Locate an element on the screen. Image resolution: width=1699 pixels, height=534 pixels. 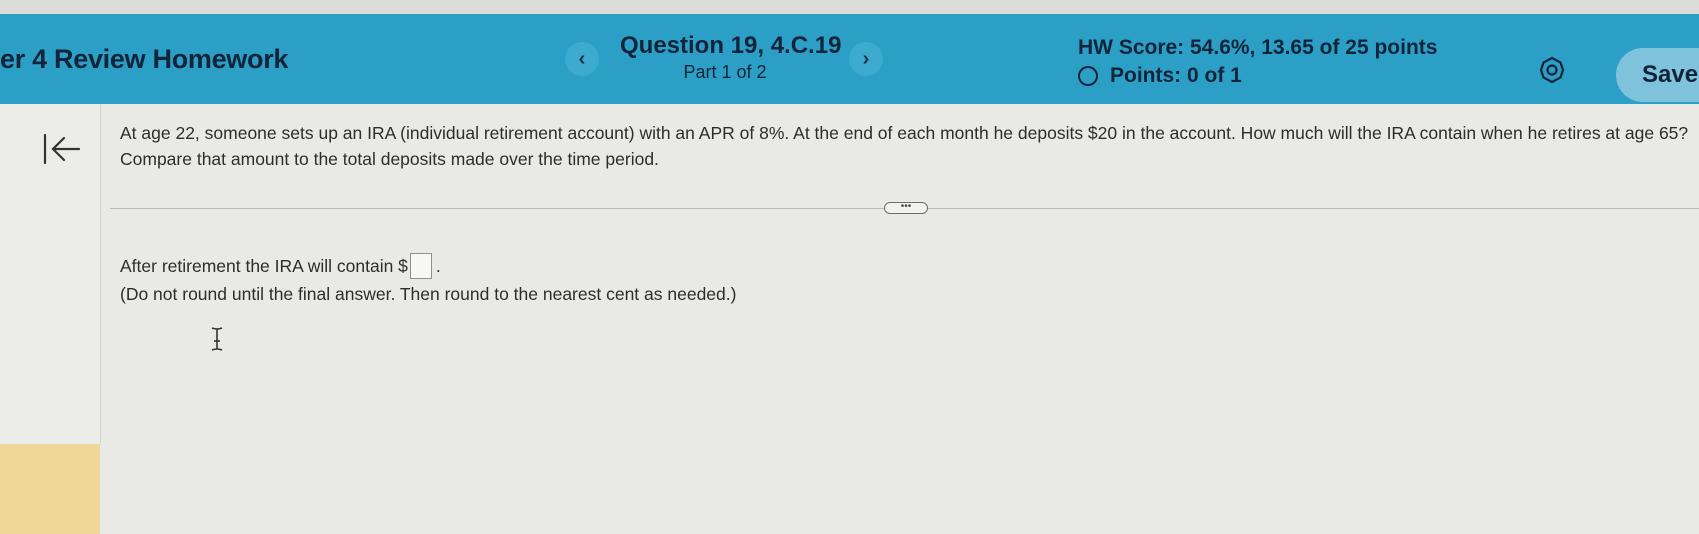
next-question-button: › is located at coordinates (866, 59).